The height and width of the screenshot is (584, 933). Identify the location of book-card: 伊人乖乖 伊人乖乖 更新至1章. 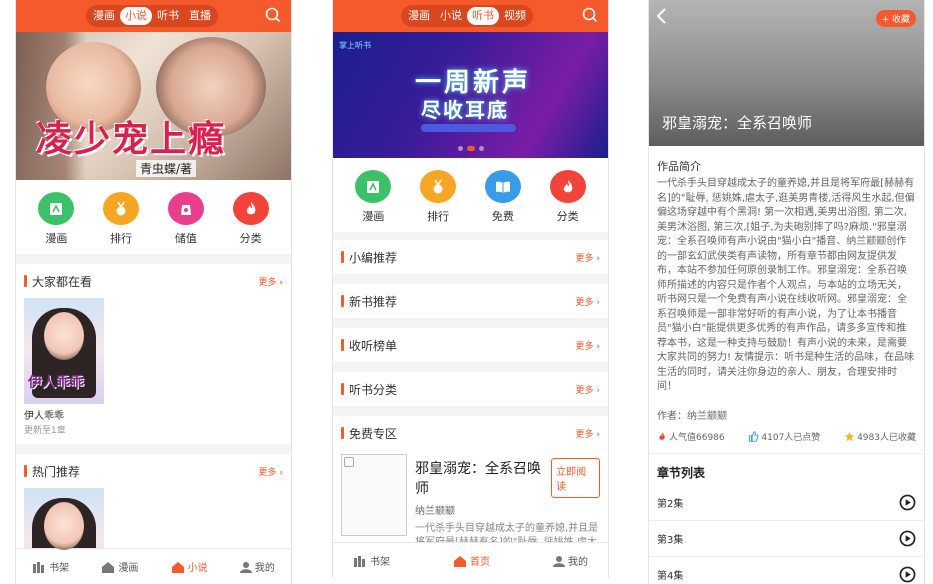
(153, 371).